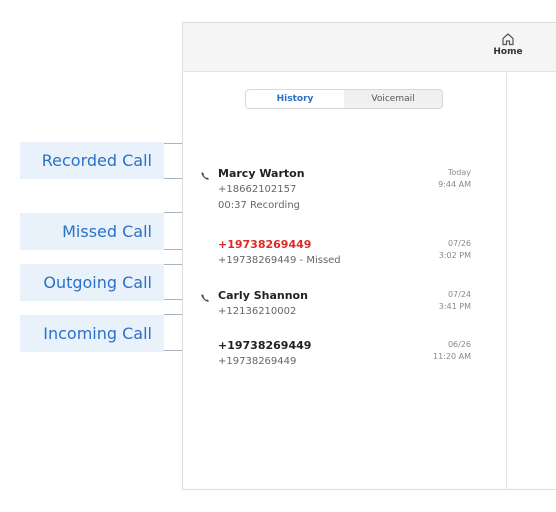 This screenshot has width=556, height=512. I want to click on home-icon, so click(508, 39).